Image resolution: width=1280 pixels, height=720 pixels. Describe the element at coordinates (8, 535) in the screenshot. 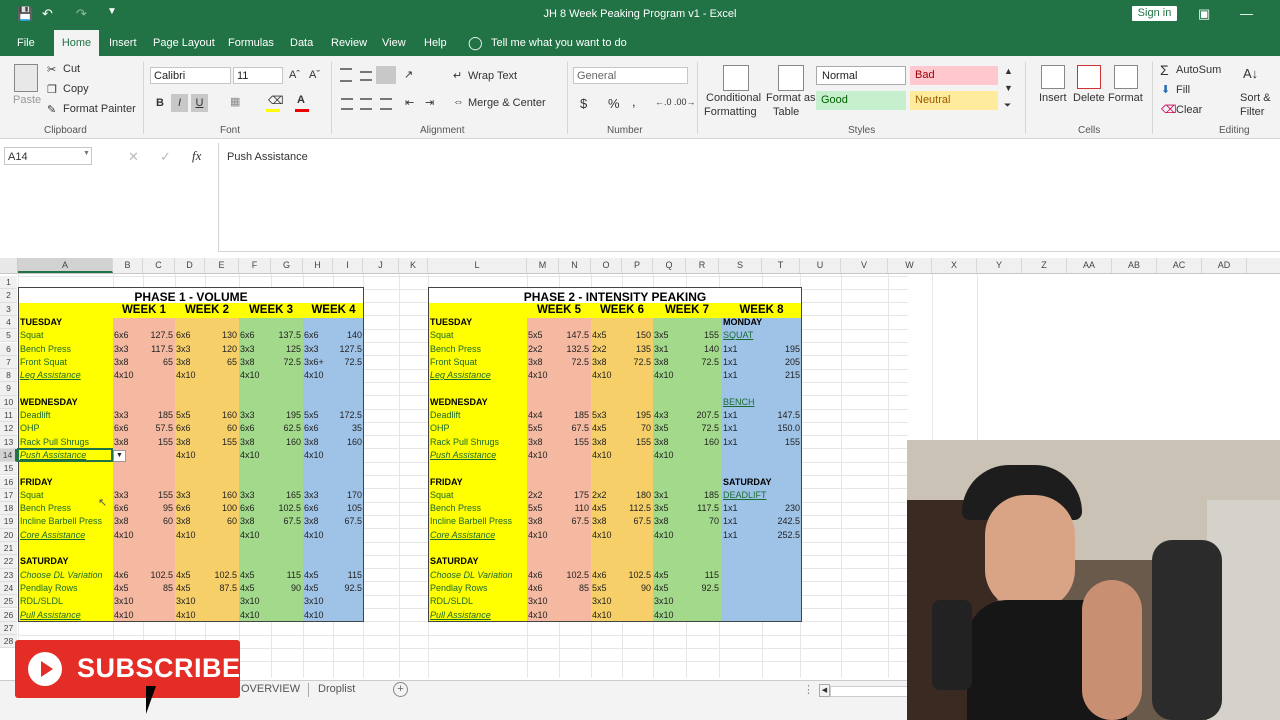

I see `row-header-20: 20` at that location.